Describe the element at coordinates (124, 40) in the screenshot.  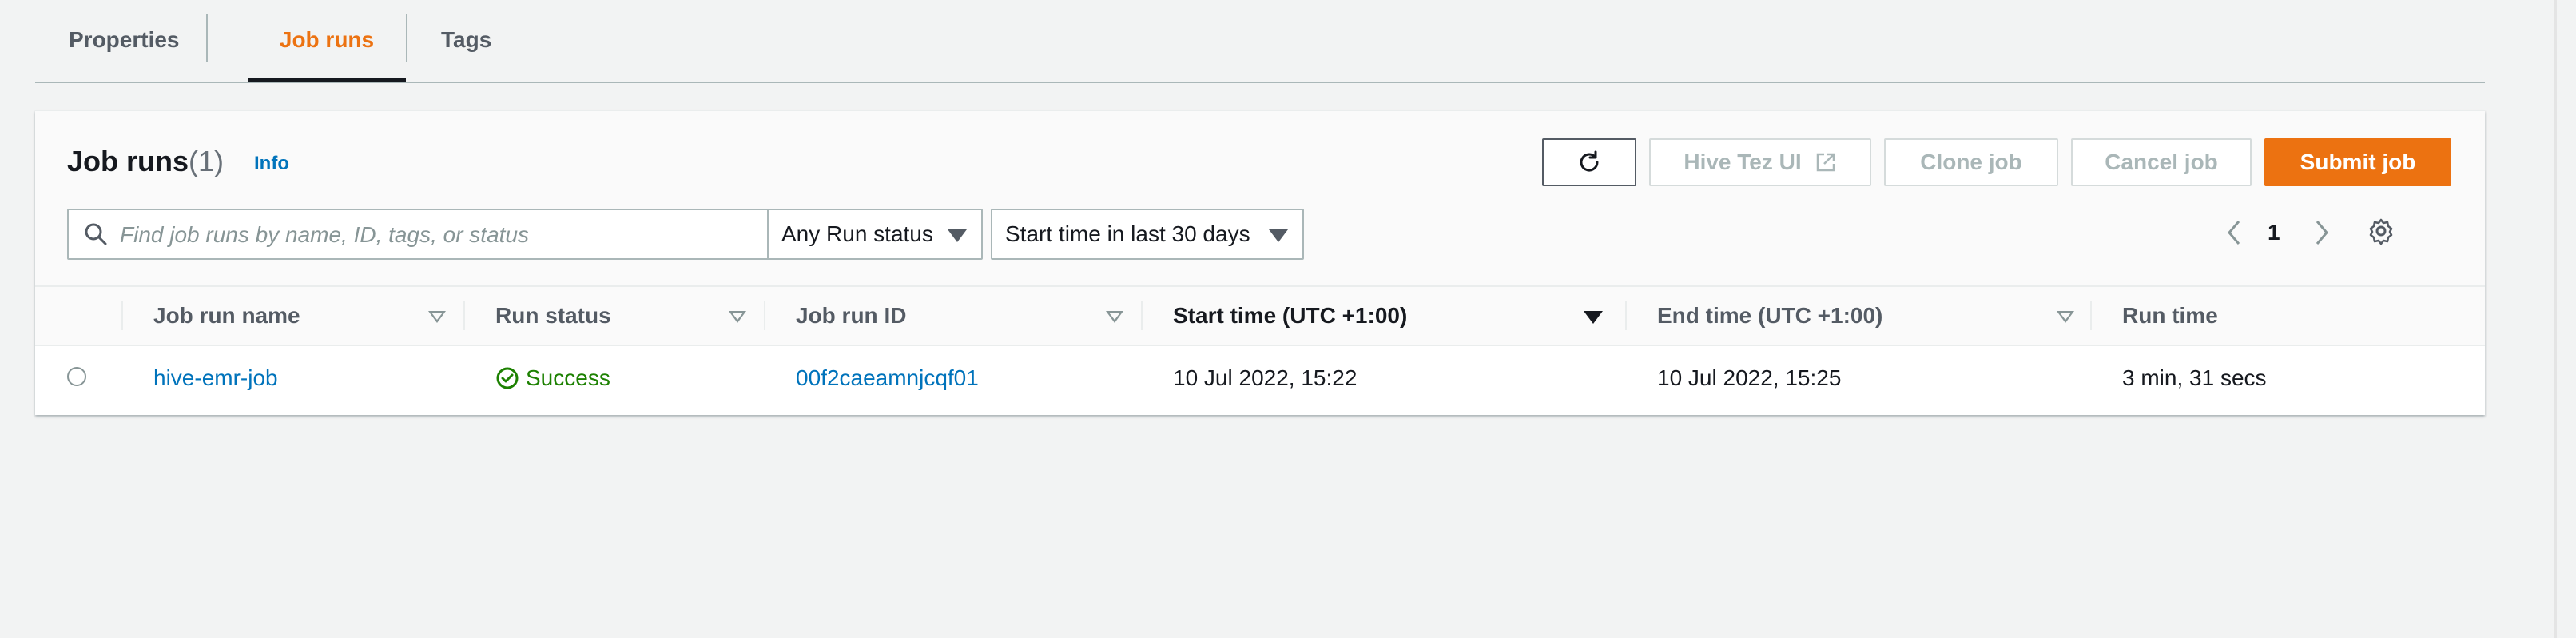
I see `tab-properties: Properties` at that location.